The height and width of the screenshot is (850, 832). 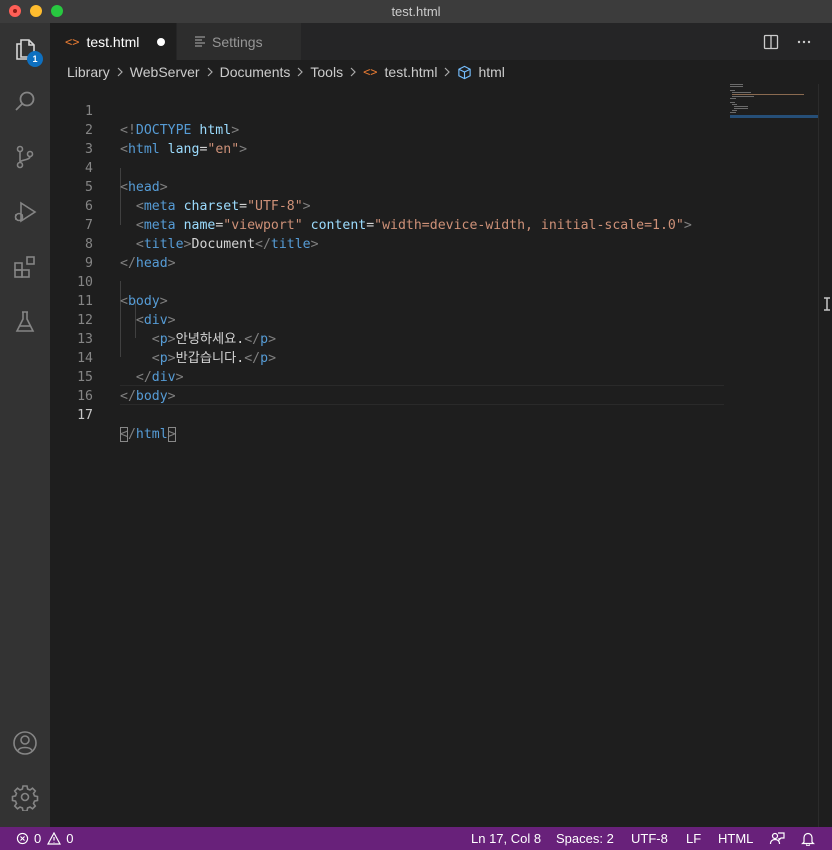 What do you see at coordinates (390, 186) in the screenshot?
I see `code-line: 5 <meta charset="UTF-8">` at bounding box center [390, 186].